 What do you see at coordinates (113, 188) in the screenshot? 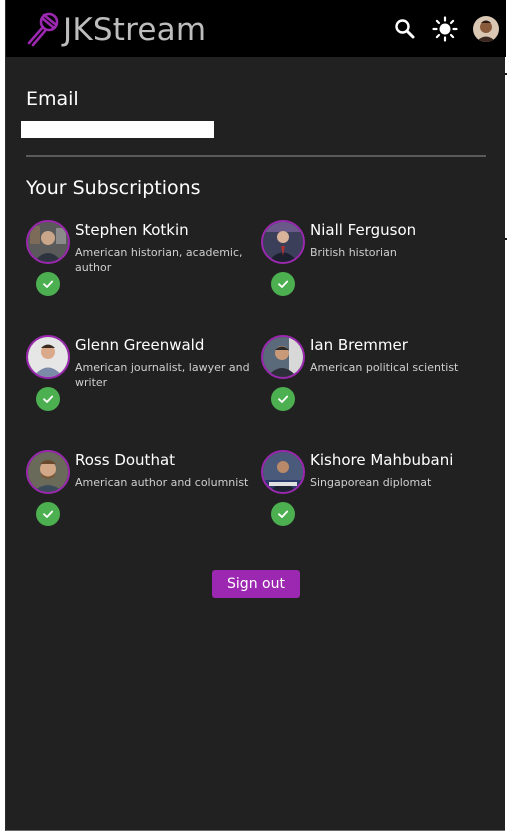
I see `subscriptions-title: Your Subscriptions` at bounding box center [113, 188].